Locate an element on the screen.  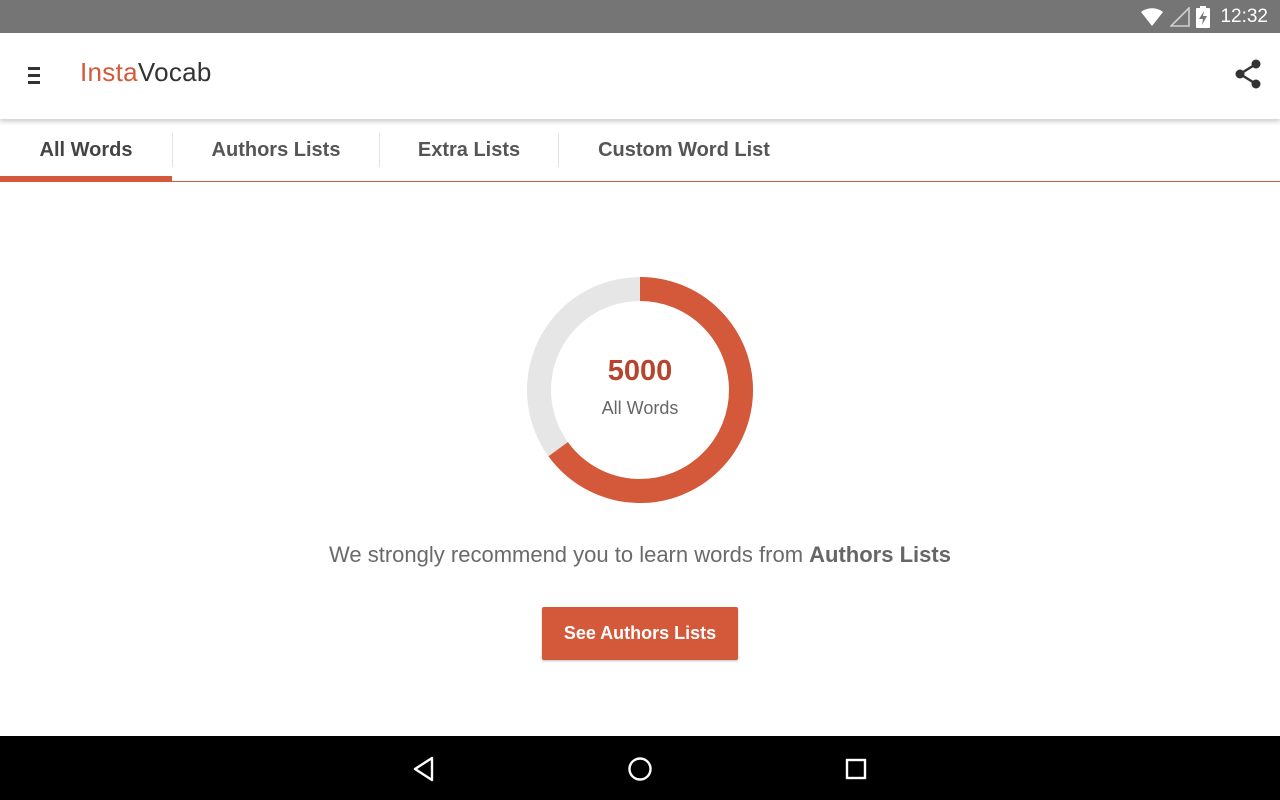
see-authors-lists-button: See Authors Lists is located at coordinates (640, 633).